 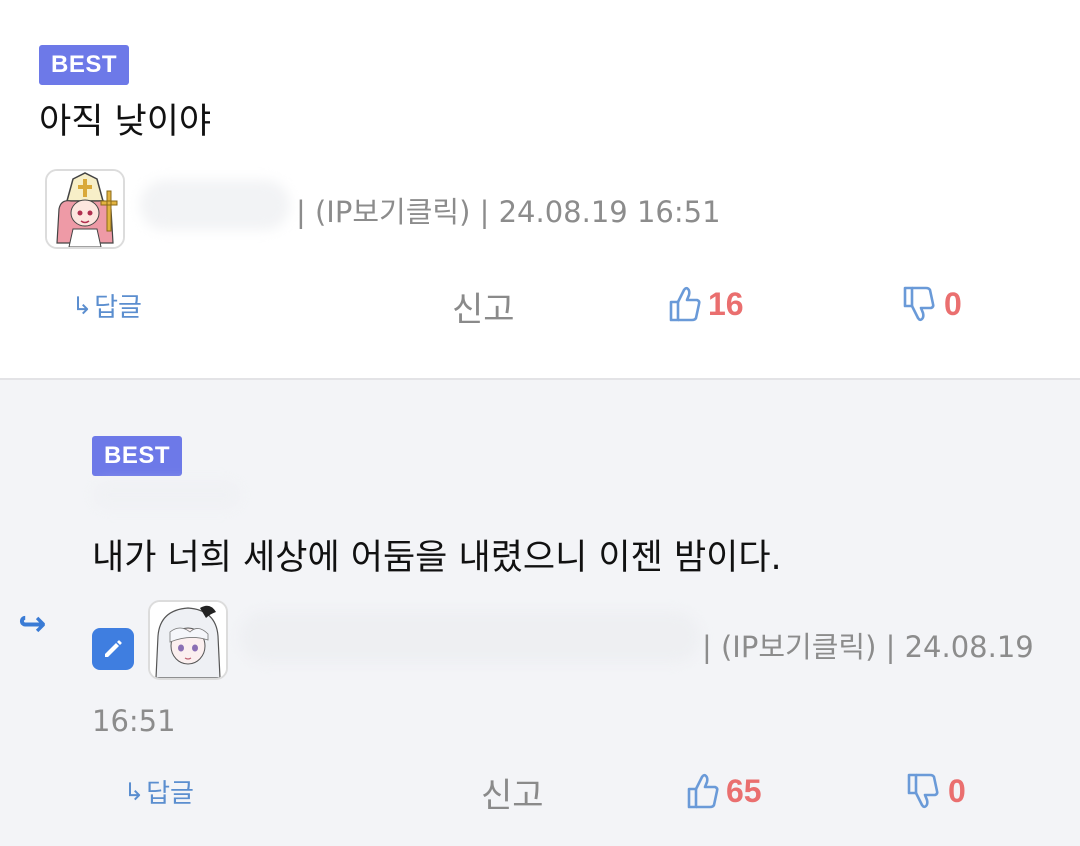 What do you see at coordinates (724, 791) in the screenshot?
I see `upvote-button: 65` at bounding box center [724, 791].